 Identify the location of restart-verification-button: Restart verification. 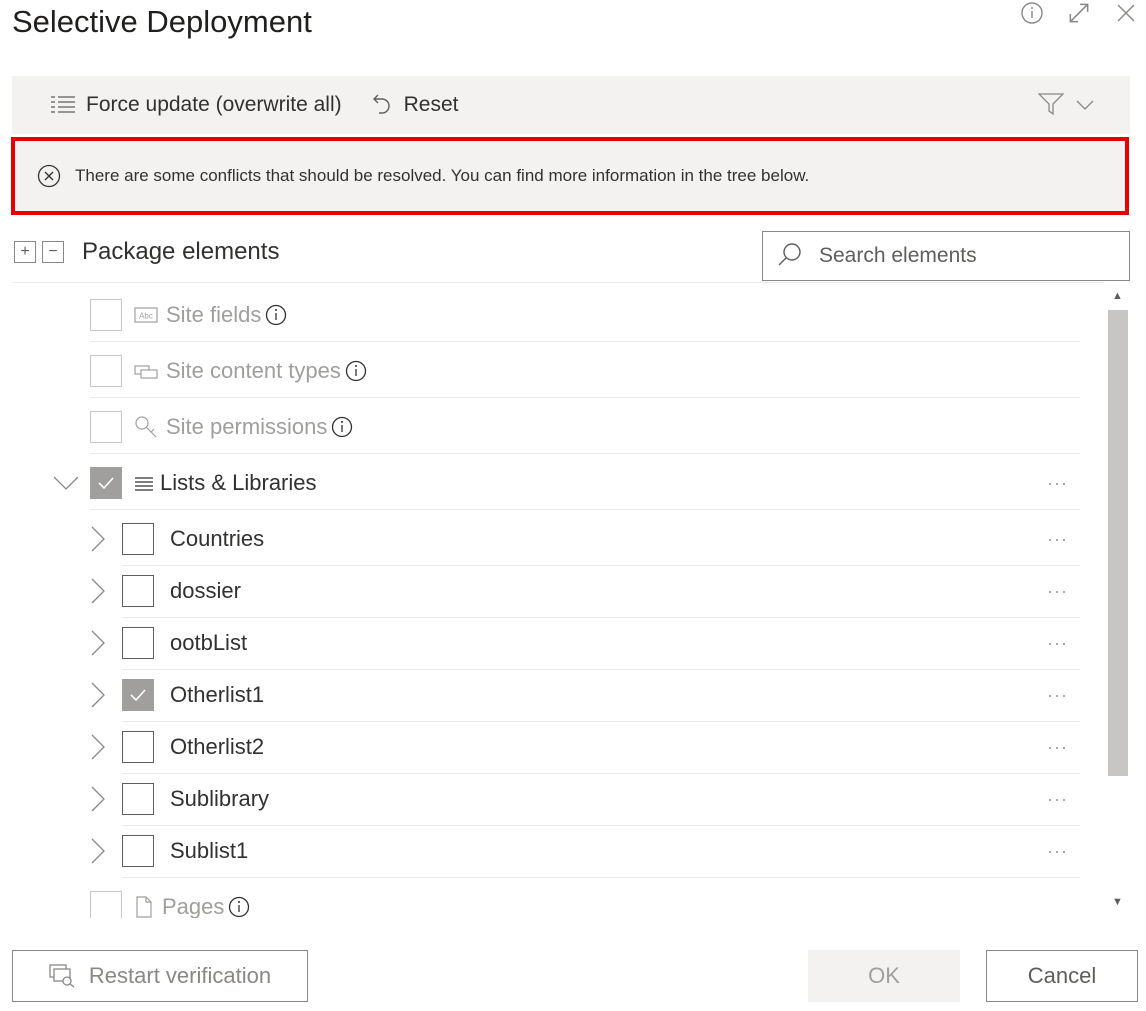
(160, 976).